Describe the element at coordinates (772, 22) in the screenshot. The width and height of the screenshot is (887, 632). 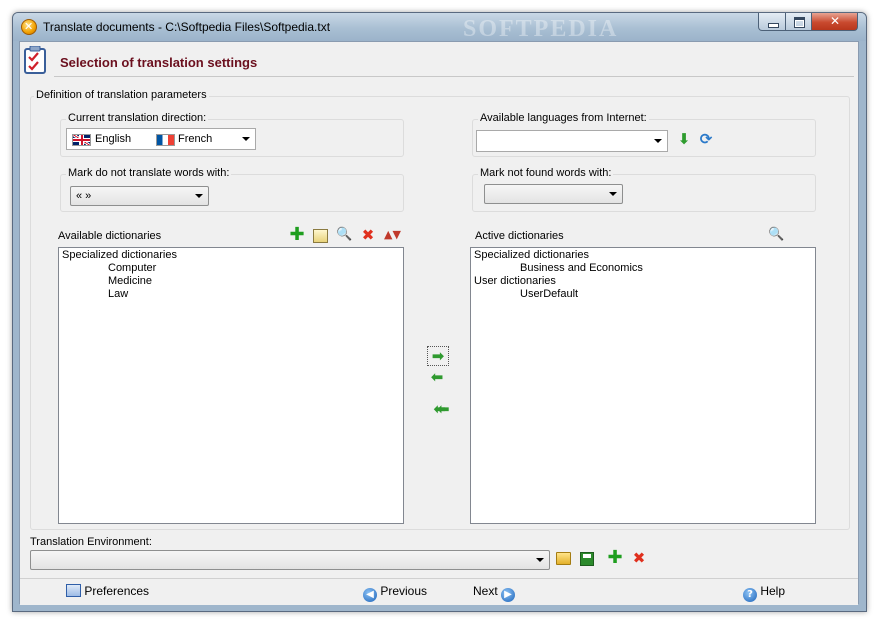
I see `minimize-button` at that location.